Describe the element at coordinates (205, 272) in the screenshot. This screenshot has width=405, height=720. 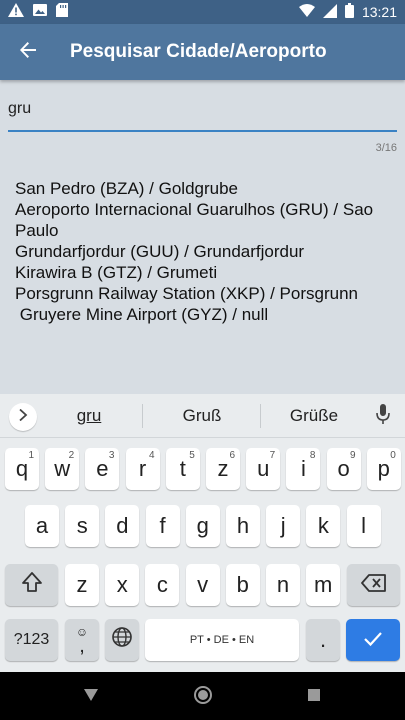
I see `result-item: Kirawira B (GTZ) / Grumeti` at that location.